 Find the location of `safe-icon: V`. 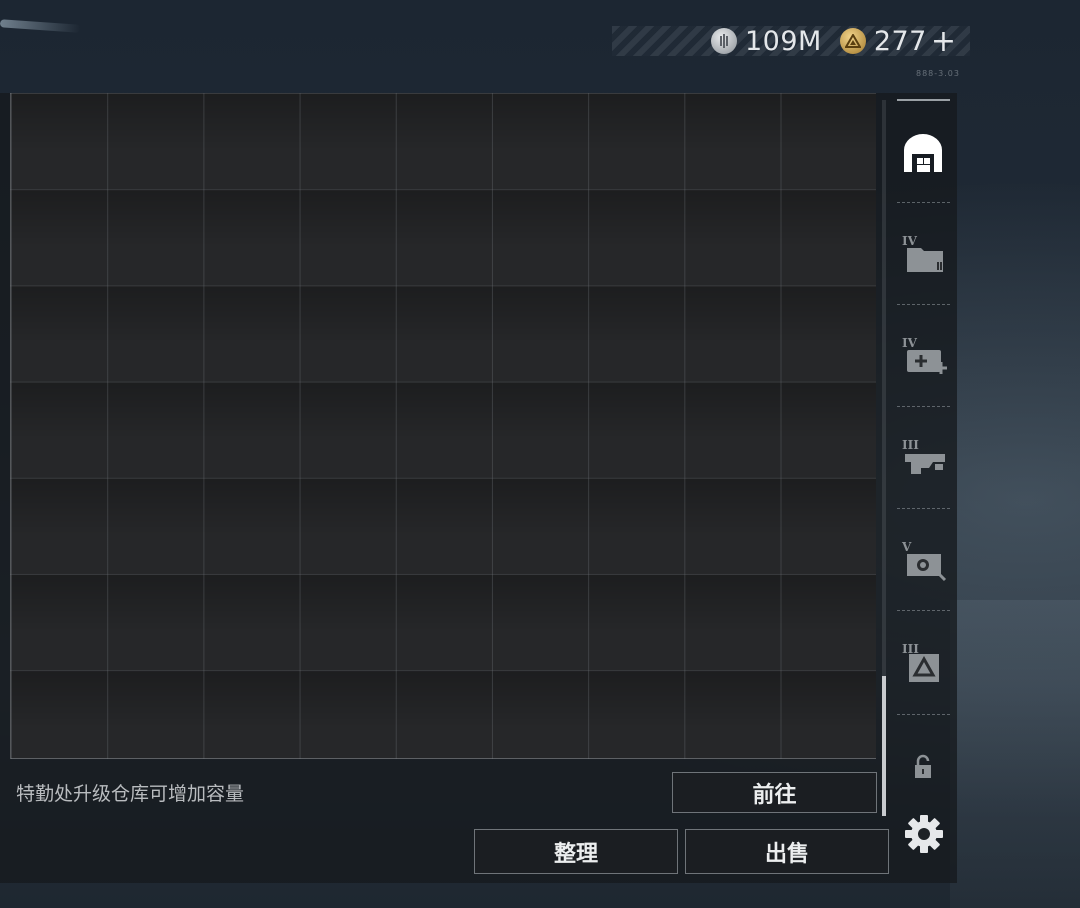

safe-icon: V is located at coordinates (923, 561).